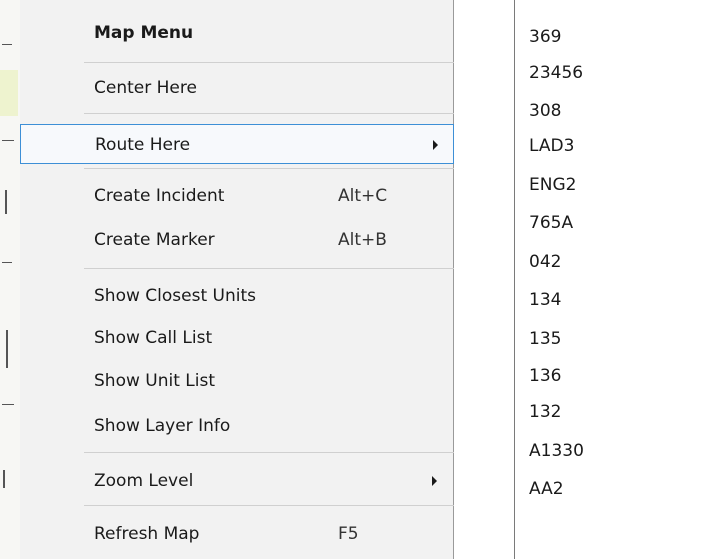 This screenshot has width=703, height=559. Describe the element at coordinates (159, 196) in the screenshot. I see `menu-item-label: Create Incident` at that location.